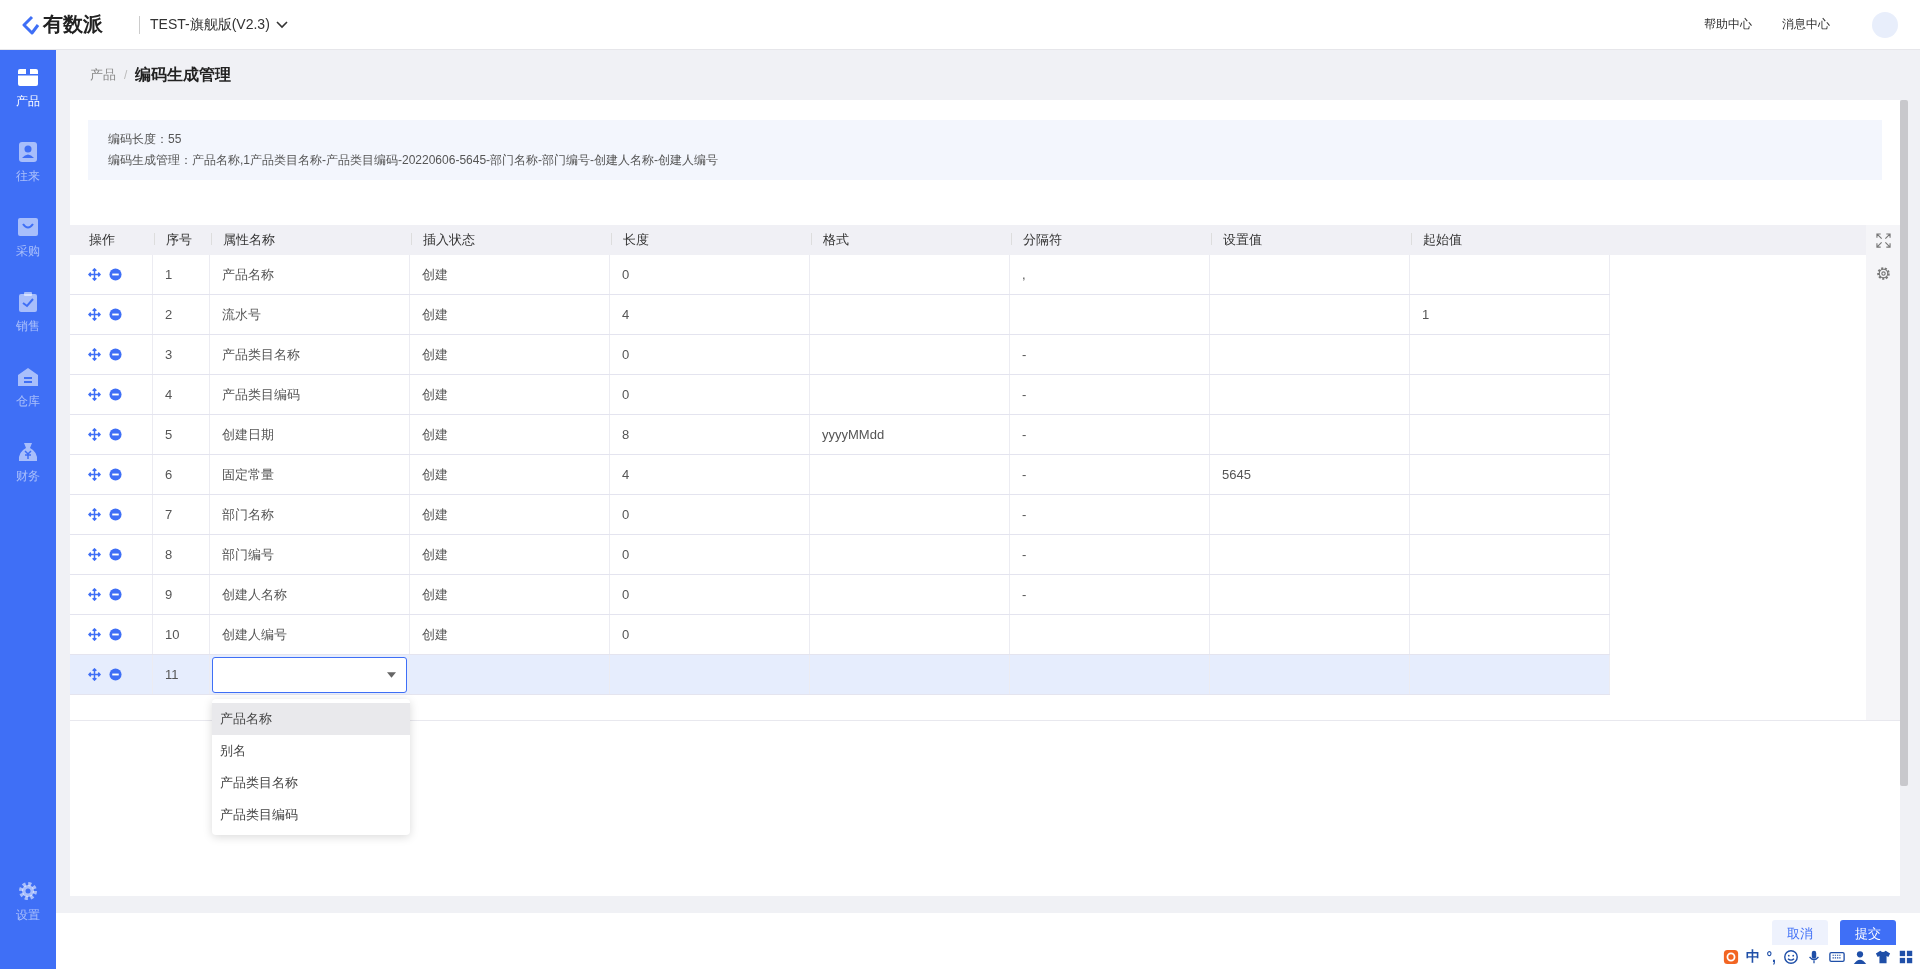 This screenshot has height=969, width=1920. I want to click on table-cell: 3, so click(169, 354).